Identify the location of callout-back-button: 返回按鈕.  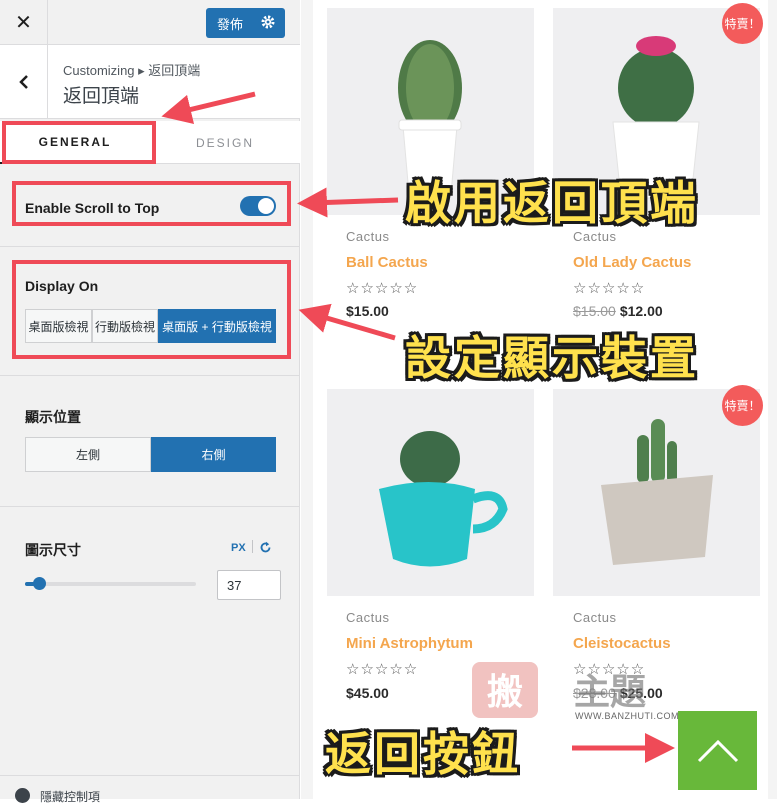
(423, 754).